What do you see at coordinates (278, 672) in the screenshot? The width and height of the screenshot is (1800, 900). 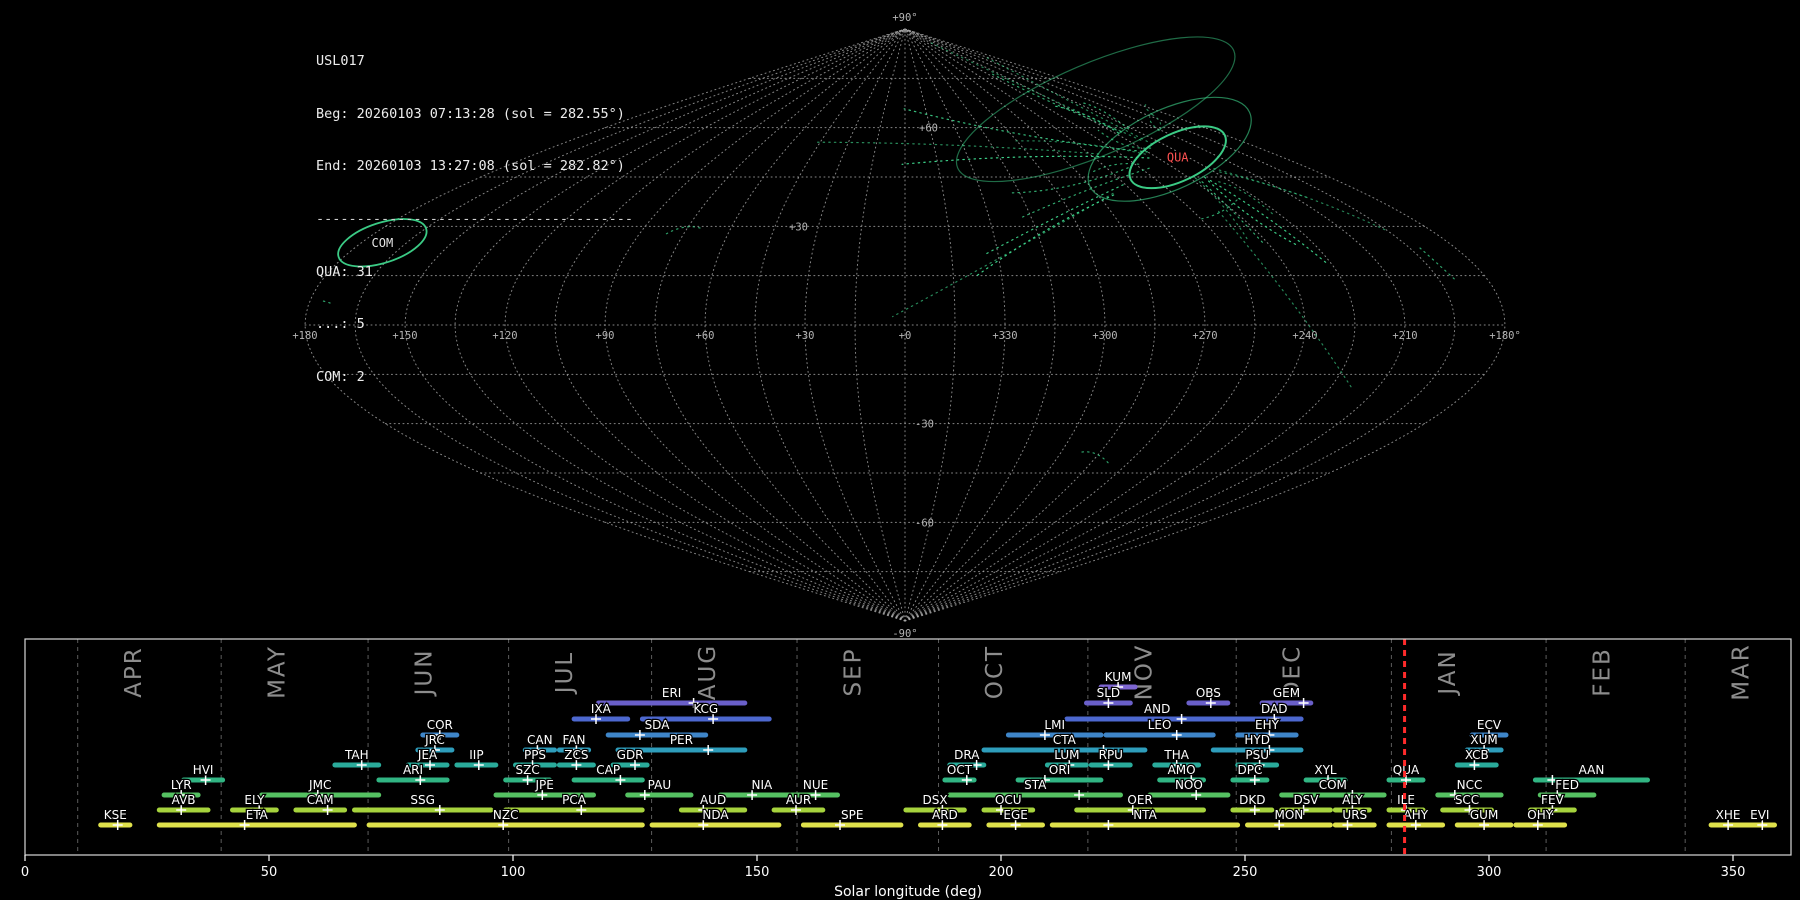 I see `month-label: MAY` at bounding box center [278, 672].